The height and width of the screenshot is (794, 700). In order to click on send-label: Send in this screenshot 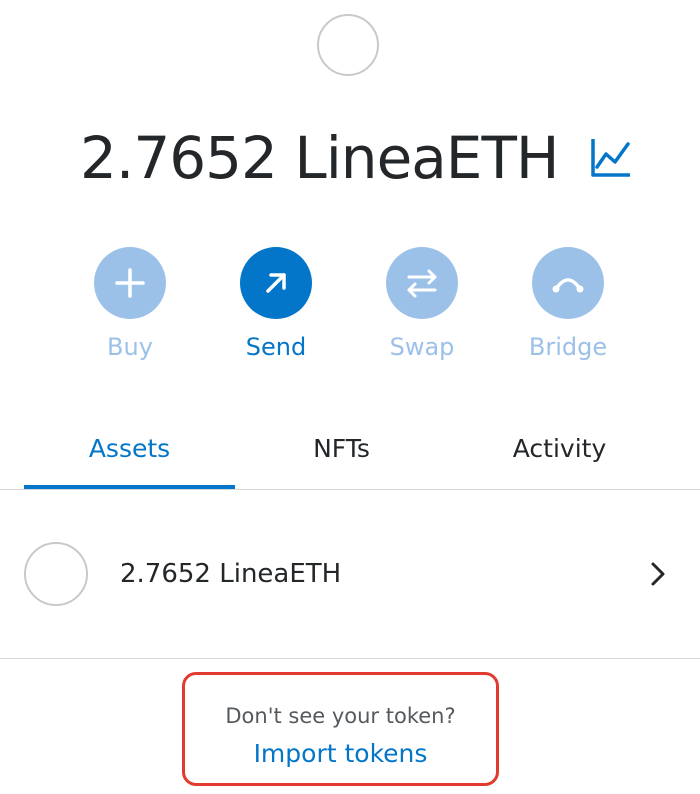, I will do `click(276, 347)`.